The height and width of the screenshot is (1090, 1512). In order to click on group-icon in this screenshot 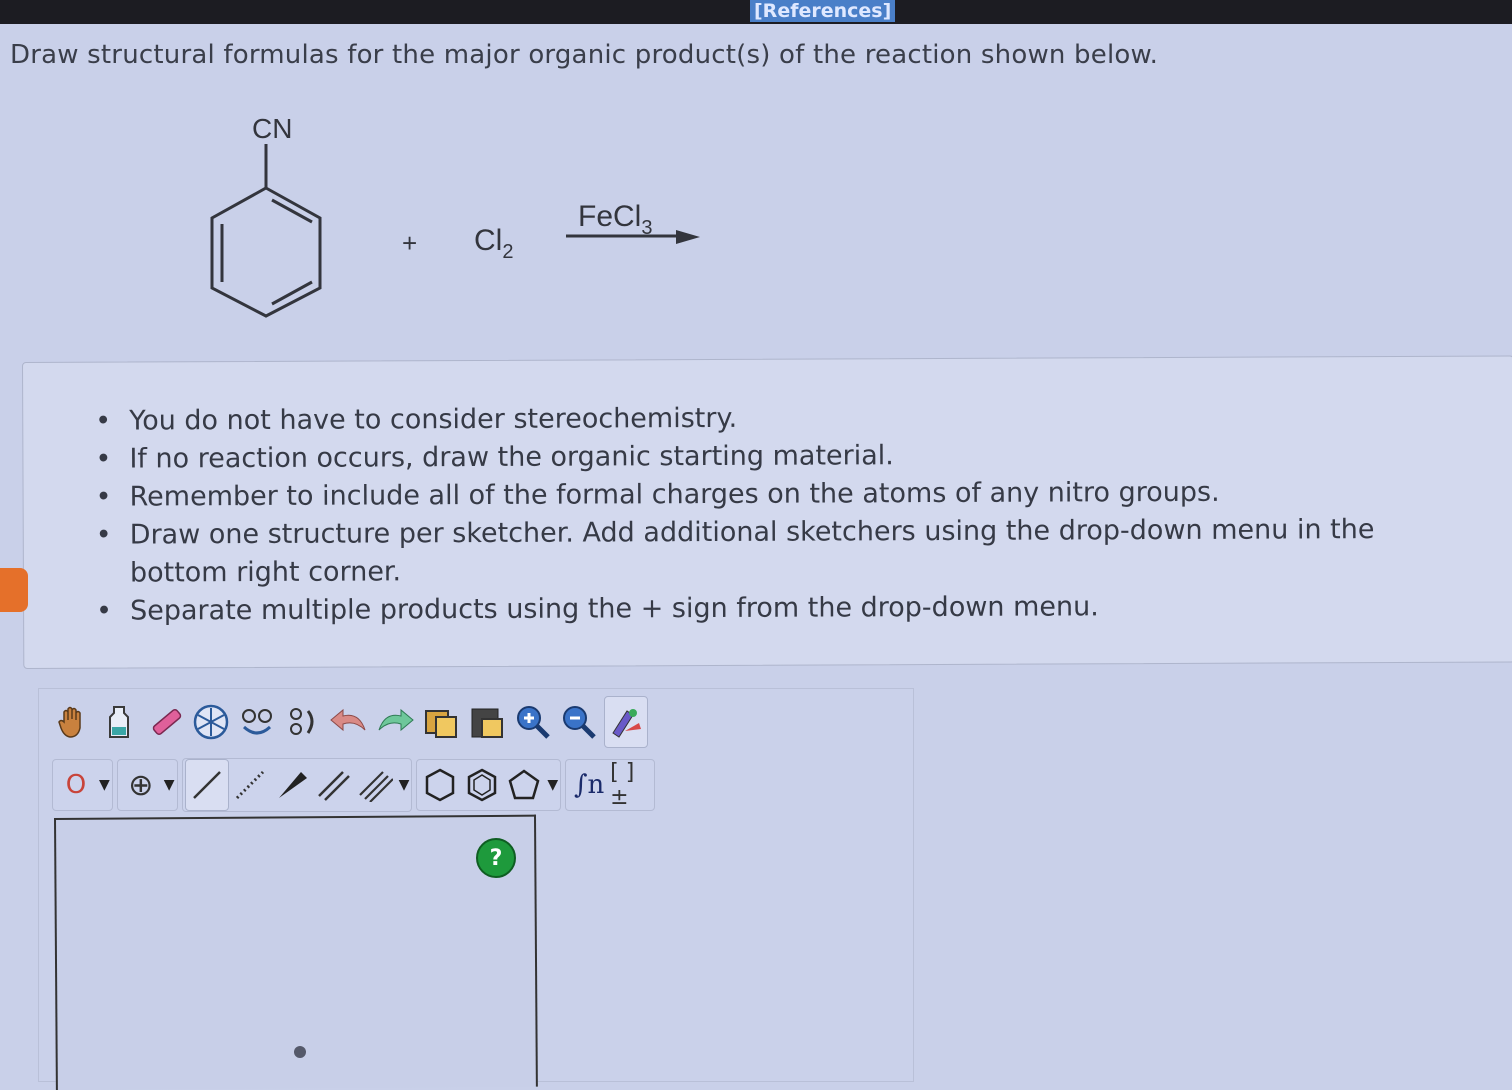, I will do `click(257, 722)`.